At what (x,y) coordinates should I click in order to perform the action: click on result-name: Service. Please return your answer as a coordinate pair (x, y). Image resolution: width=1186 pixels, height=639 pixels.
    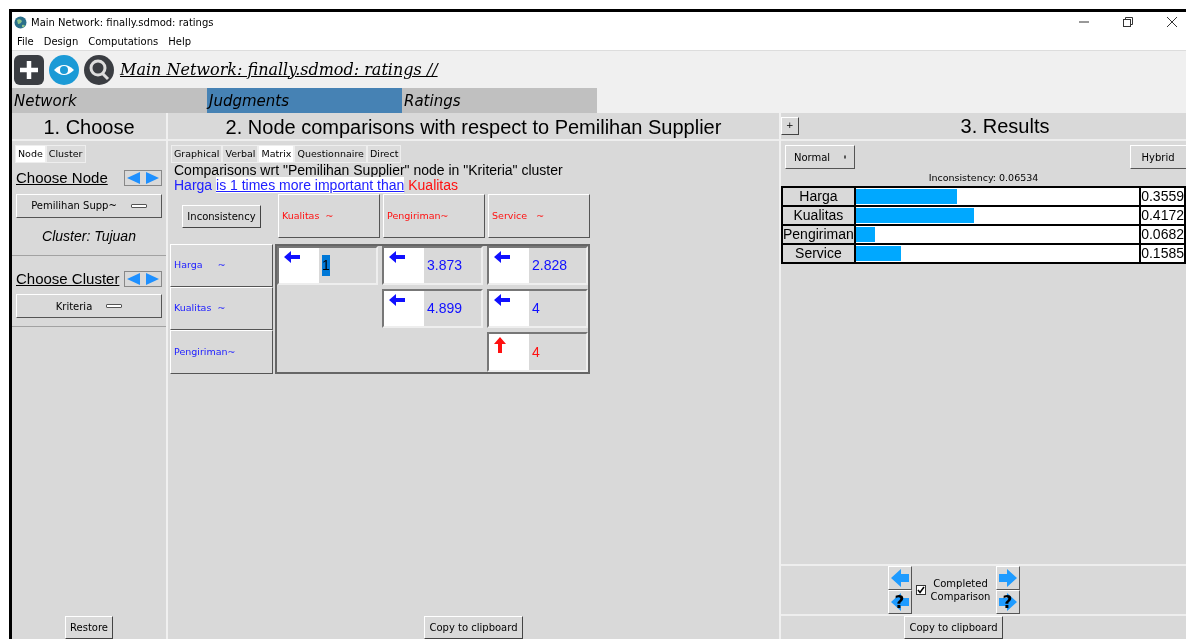
    Looking at the image, I should click on (818, 254).